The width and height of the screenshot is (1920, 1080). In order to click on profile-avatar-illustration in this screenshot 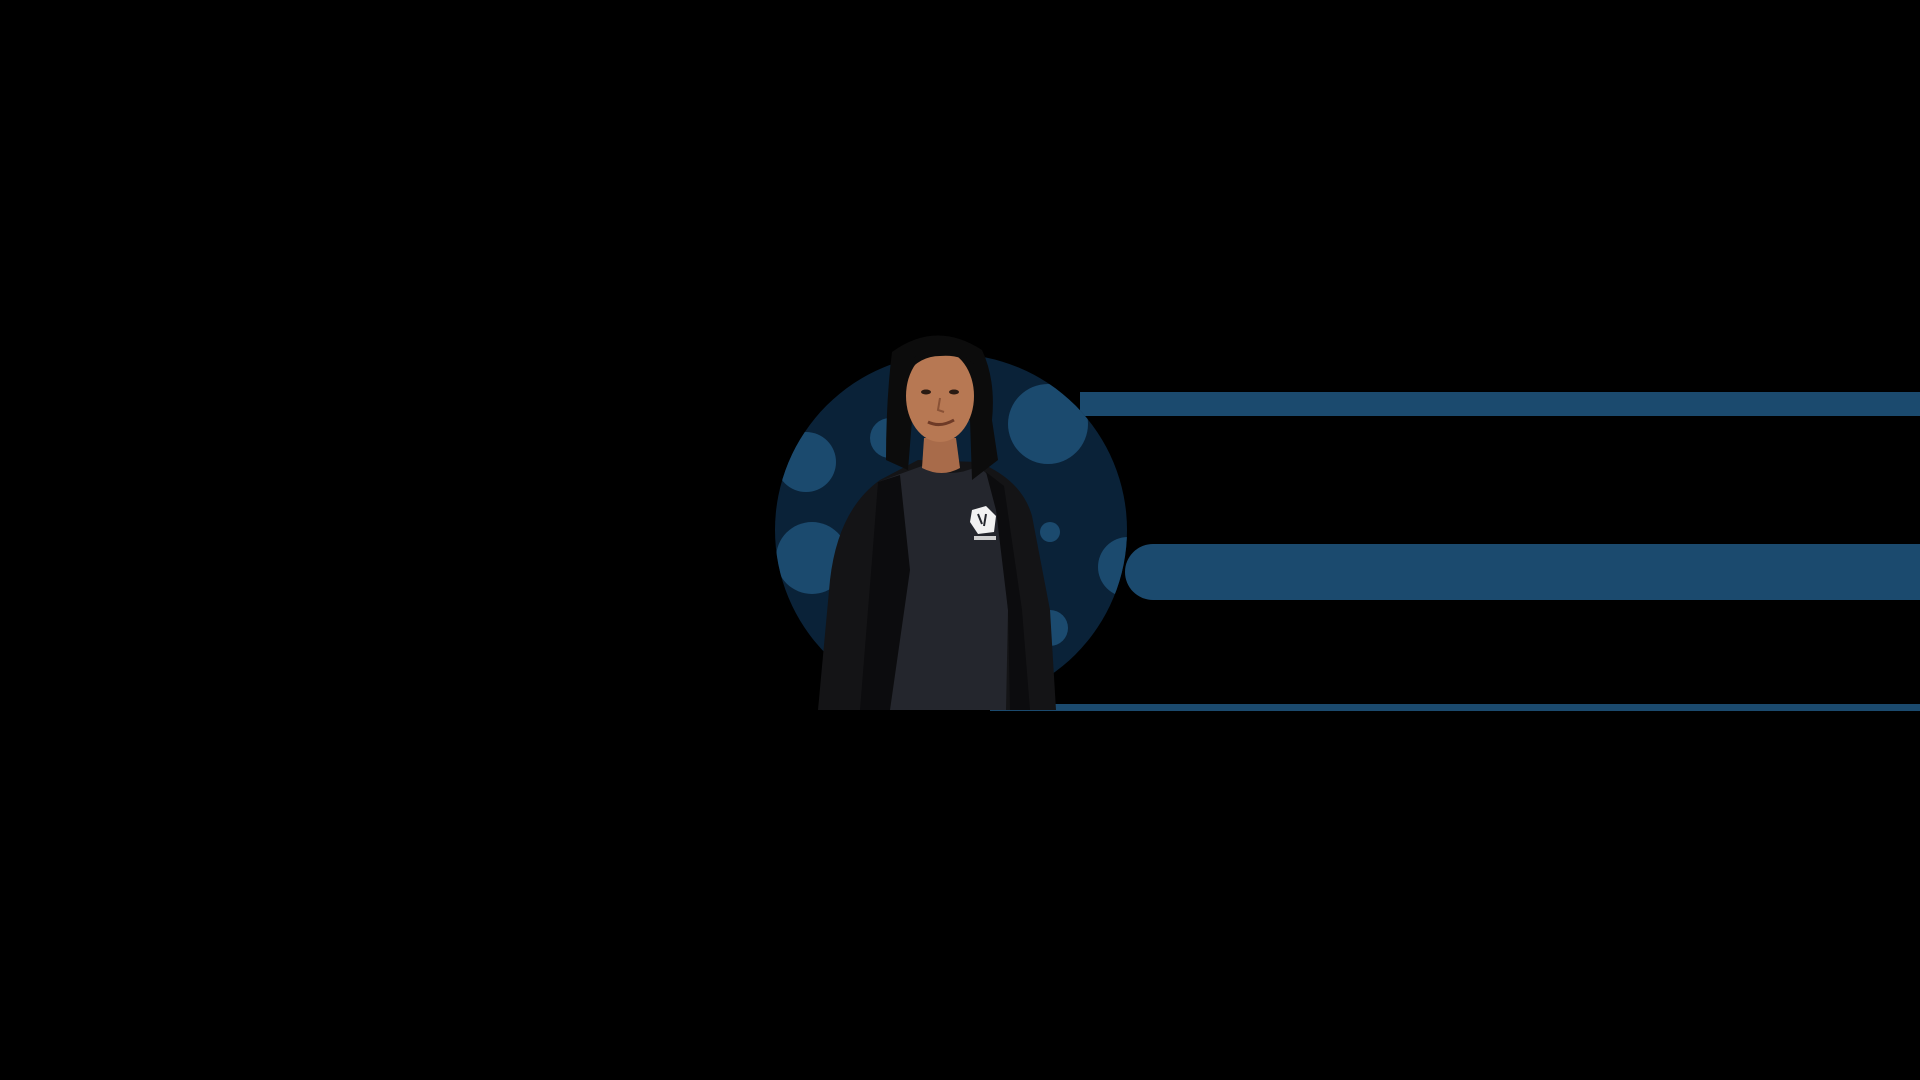, I will do `click(951, 522)`.